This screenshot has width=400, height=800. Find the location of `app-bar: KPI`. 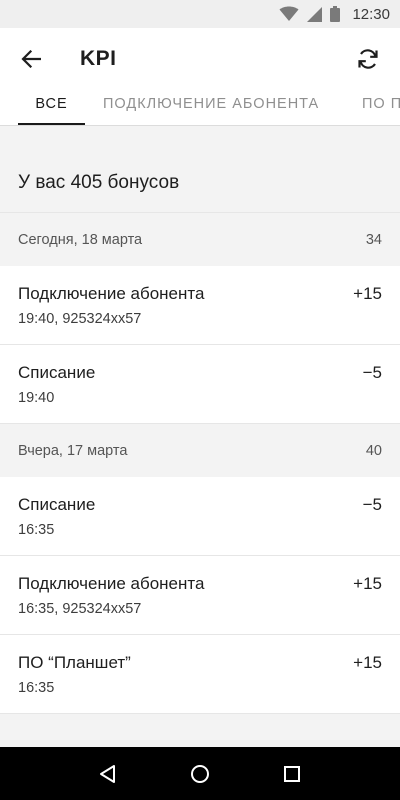

app-bar: KPI is located at coordinates (200, 59).